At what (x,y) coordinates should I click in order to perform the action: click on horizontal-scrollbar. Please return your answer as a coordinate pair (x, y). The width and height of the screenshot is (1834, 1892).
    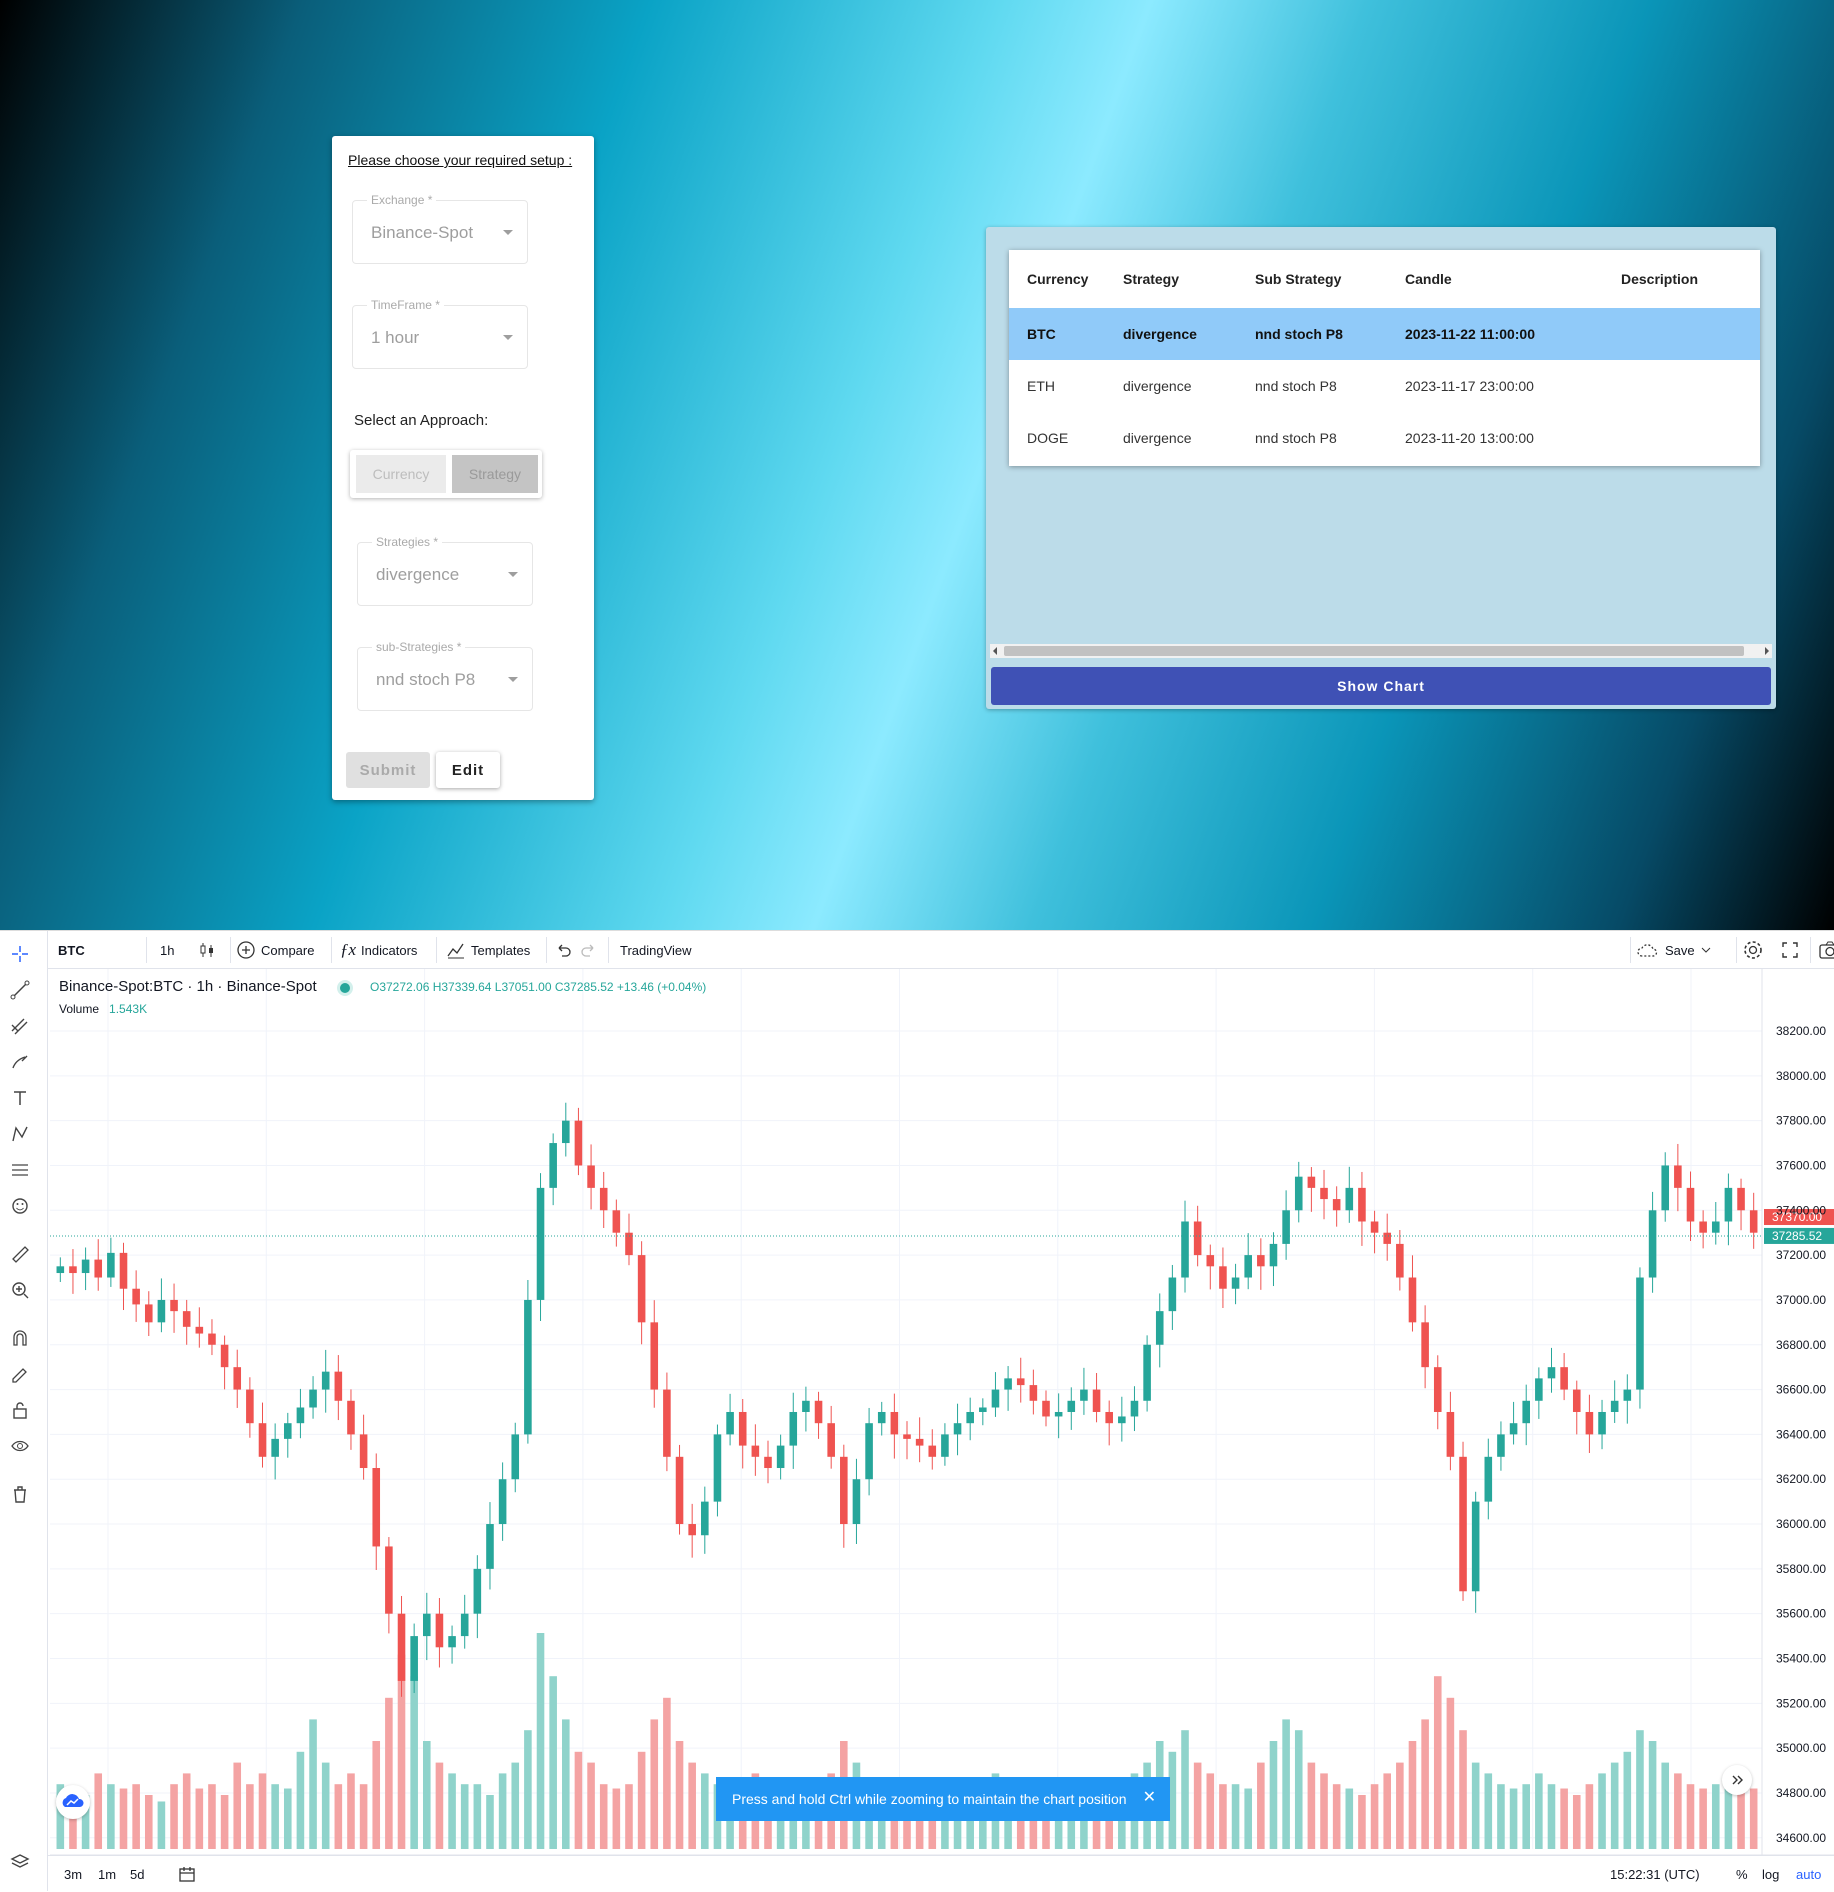
    Looking at the image, I should click on (1381, 651).